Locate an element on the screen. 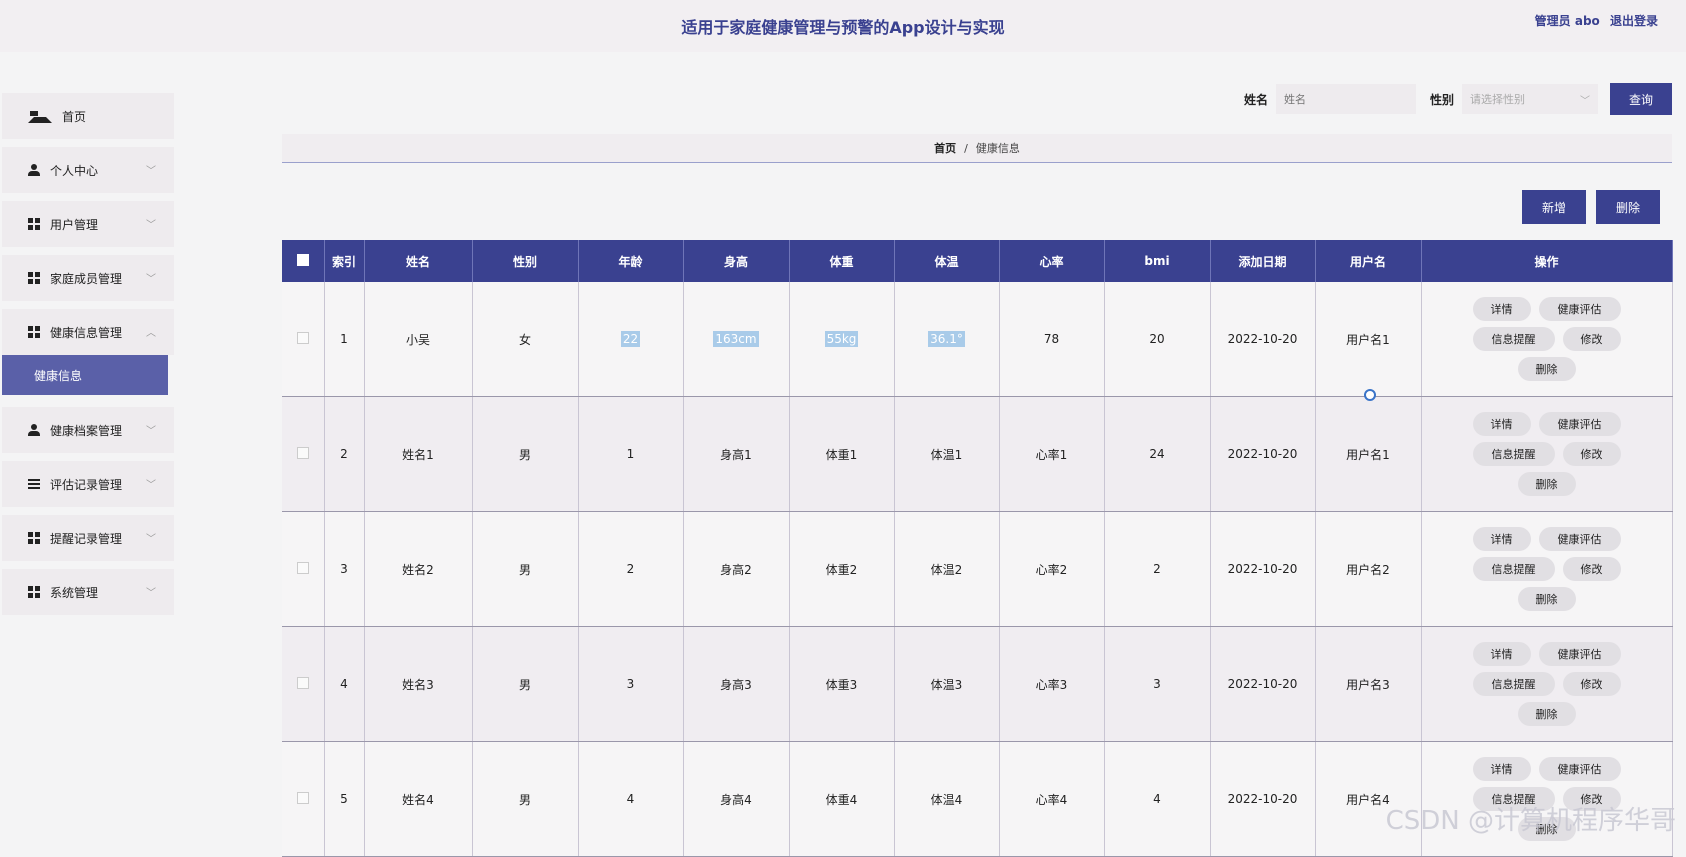 The width and height of the screenshot is (1686, 857). add-button: 新增 is located at coordinates (1554, 207).